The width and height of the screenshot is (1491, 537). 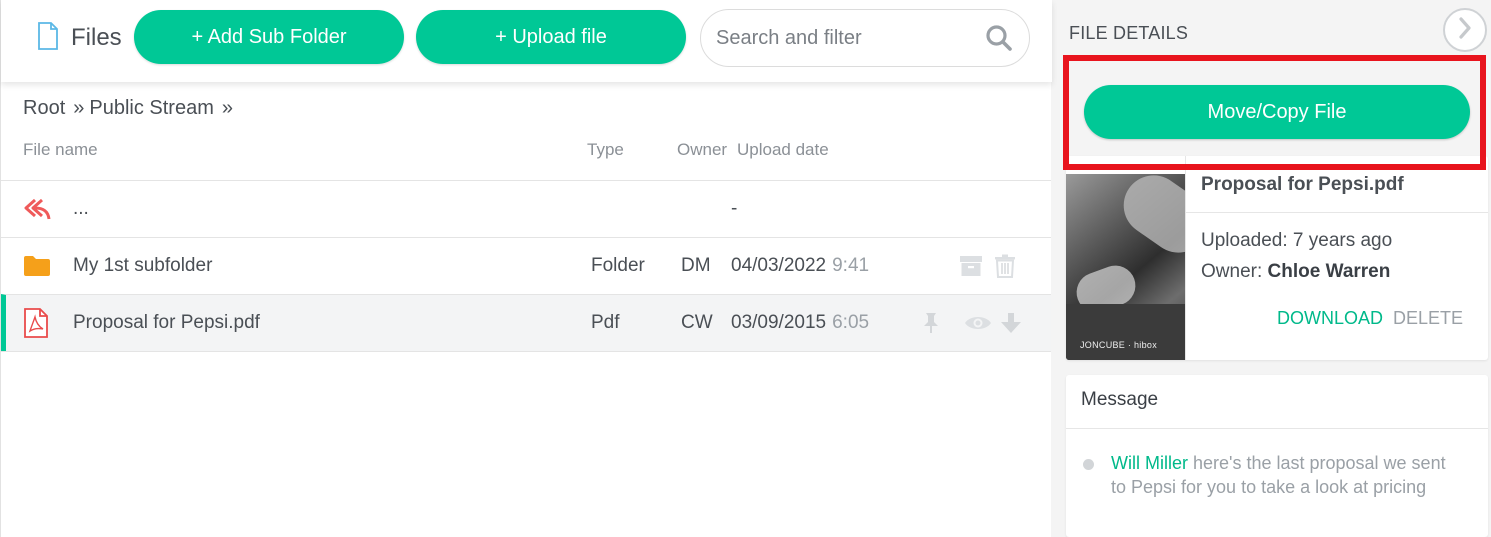 What do you see at coordinates (1088, 464) in the screenshot?
I see `bullet-dot-icon` at bounding box center [1088, 464].